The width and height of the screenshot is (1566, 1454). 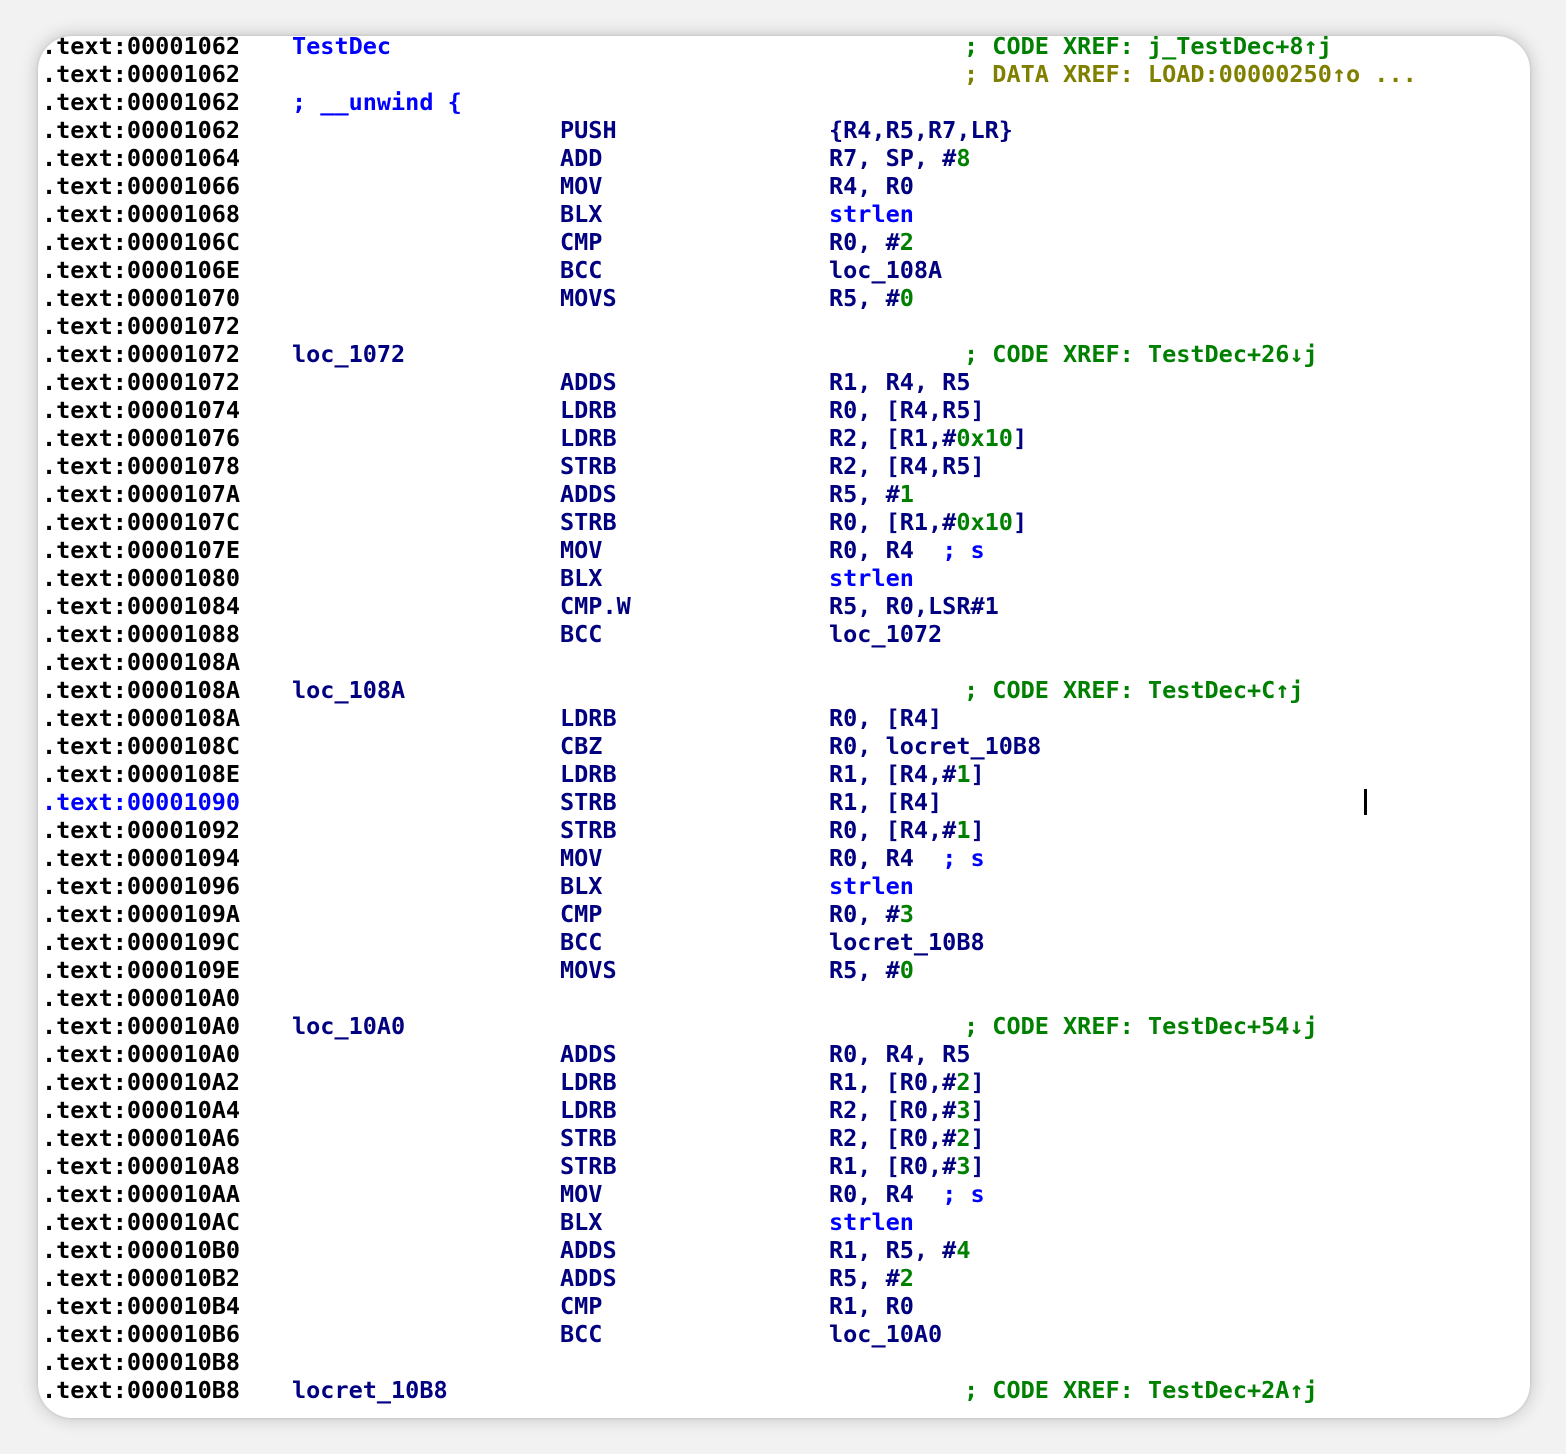 I want to click on immediate-value: 1, so click(x=963, y=774).